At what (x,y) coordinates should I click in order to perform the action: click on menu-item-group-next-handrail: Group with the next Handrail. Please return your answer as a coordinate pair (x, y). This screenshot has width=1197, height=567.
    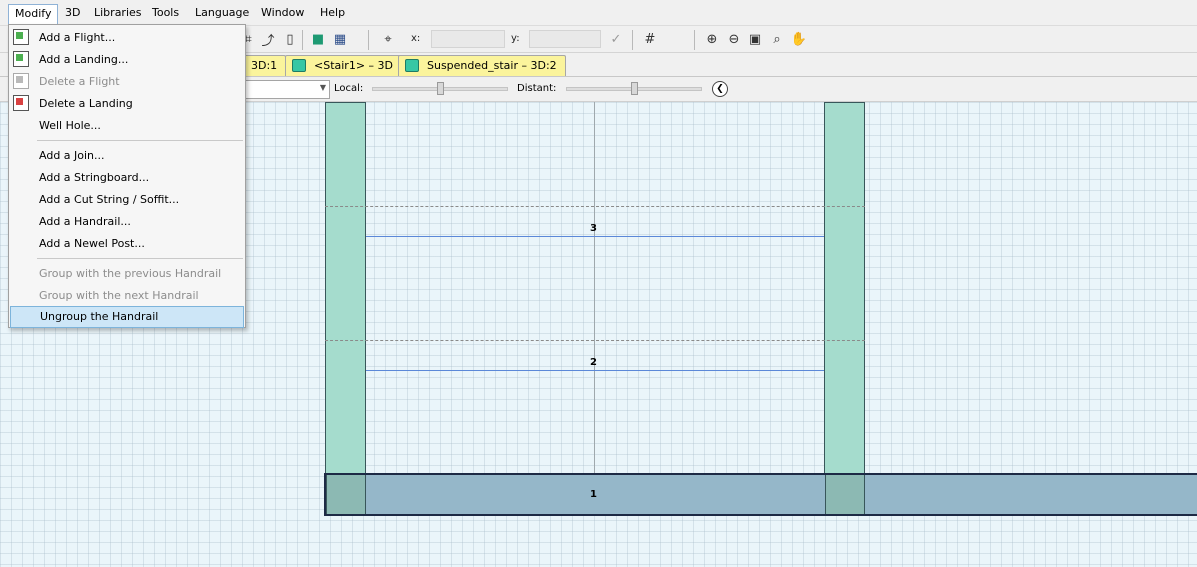
    Looking at the image, I should click on (127, 296).